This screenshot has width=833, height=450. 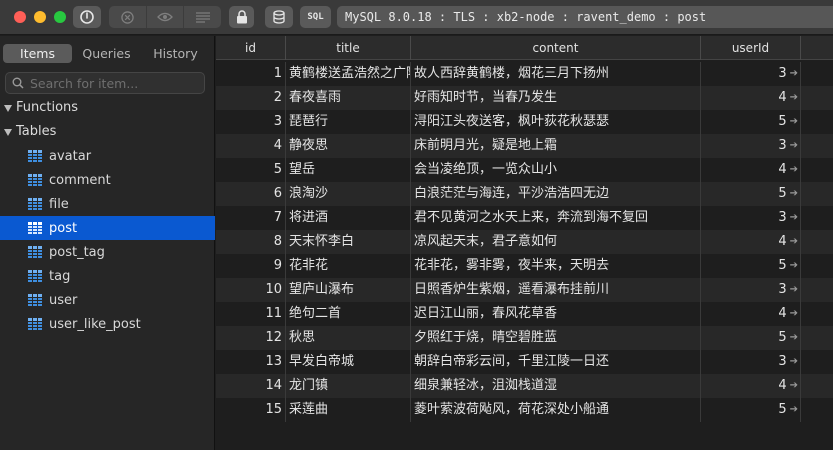 I want to click on cell-title: 望岳, so click(x=348, y=170).